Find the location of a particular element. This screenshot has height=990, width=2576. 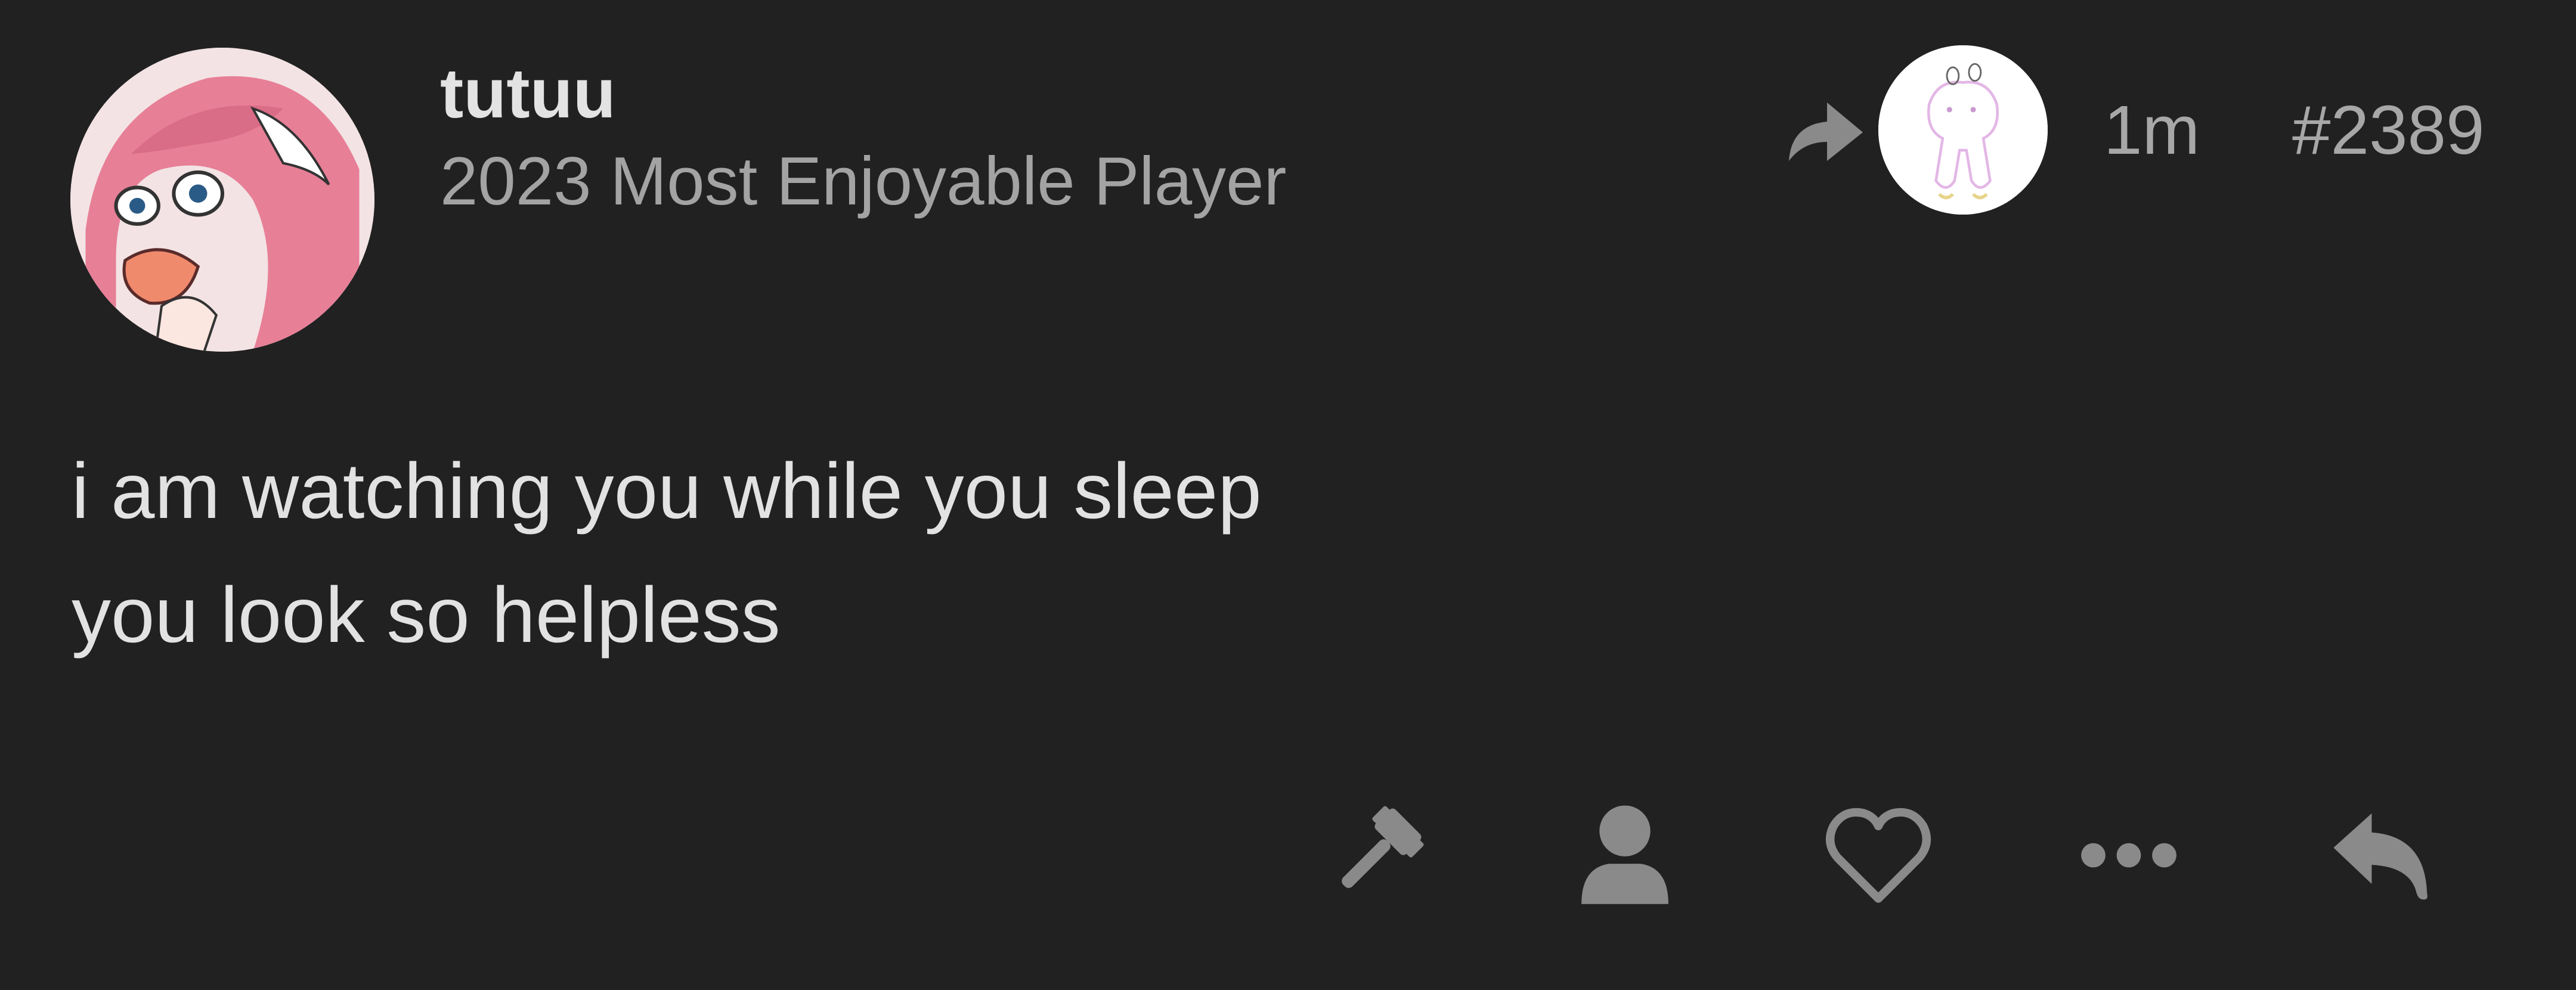

anime-avatar-image is located at coordinates (222, 200).